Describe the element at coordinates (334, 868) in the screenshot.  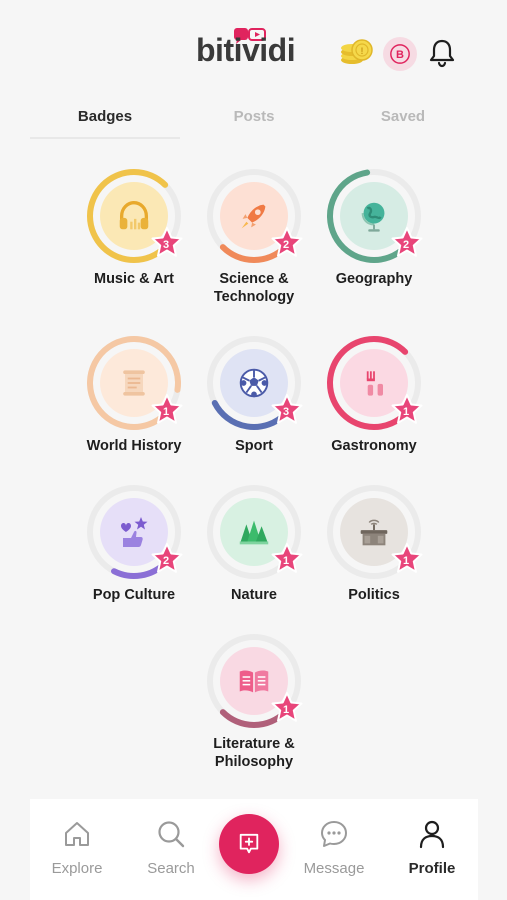
I see `nav-label: Message` at that location.